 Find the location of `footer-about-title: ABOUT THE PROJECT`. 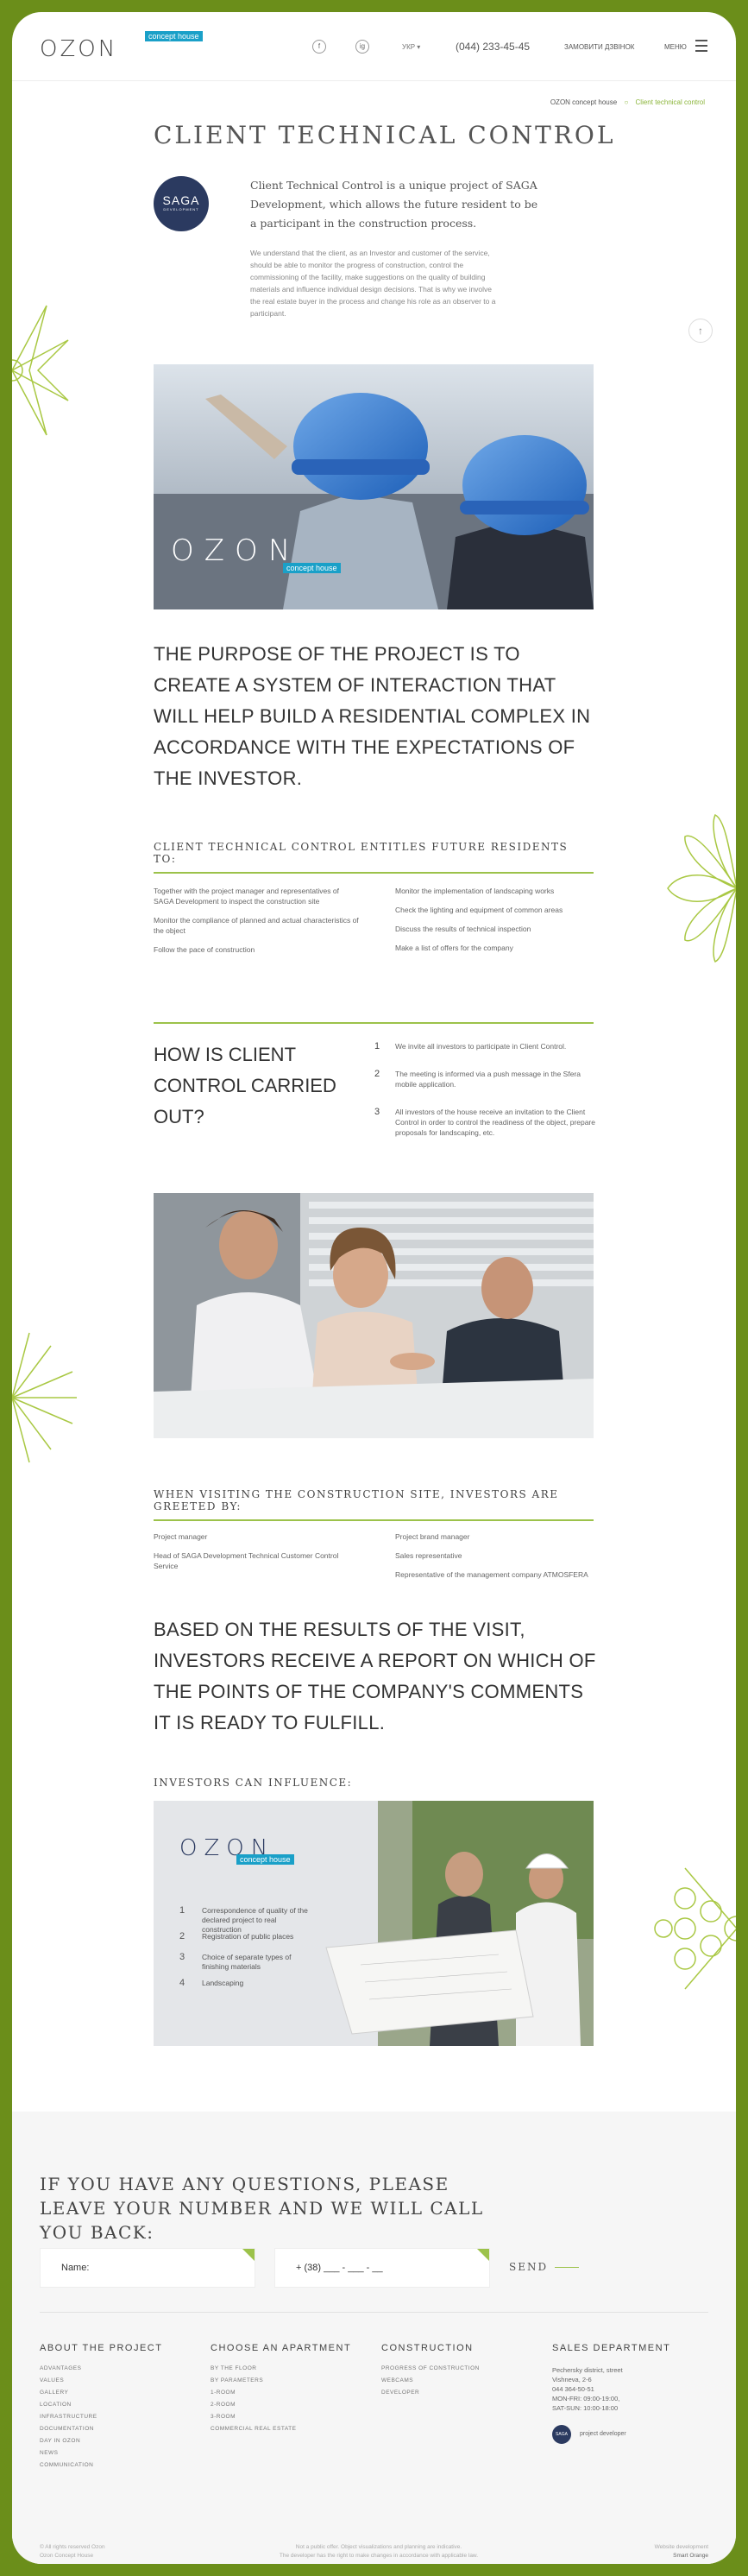

footer-about-title: ABOUT THE PROJECT is located at coordinates (102, 2348).